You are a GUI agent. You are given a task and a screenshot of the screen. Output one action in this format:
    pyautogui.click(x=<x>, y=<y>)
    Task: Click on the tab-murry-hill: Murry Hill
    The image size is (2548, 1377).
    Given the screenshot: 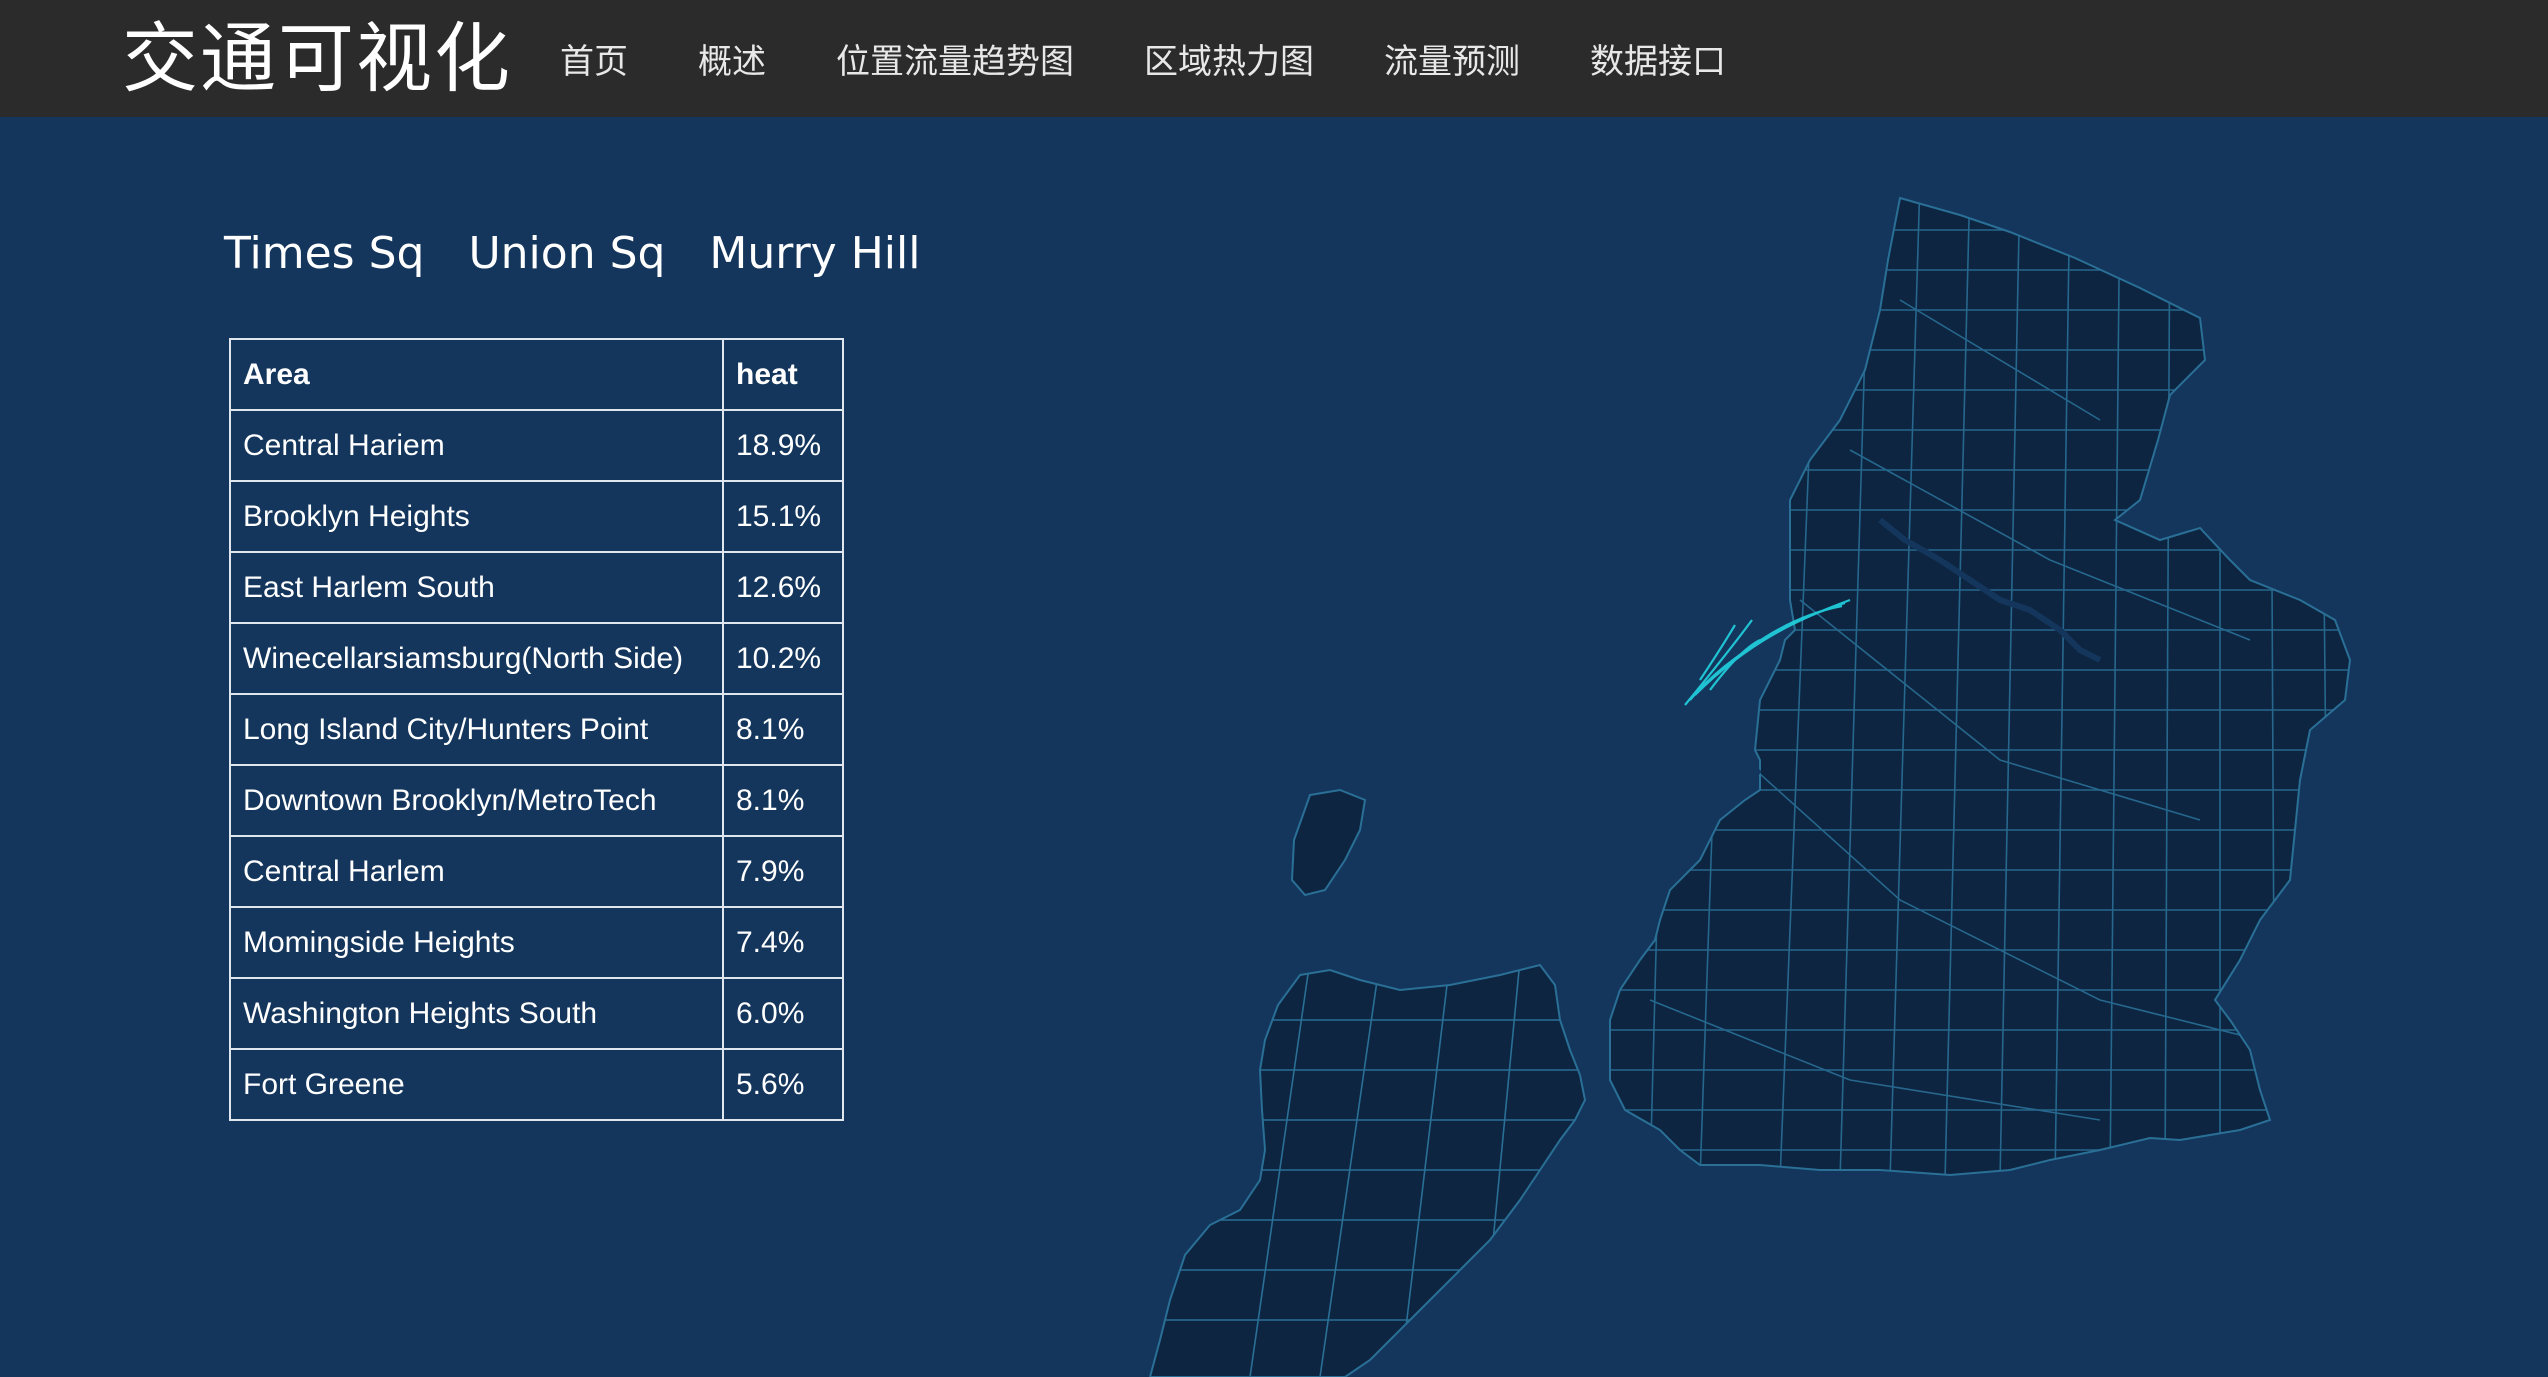 What is the action you would take?
    pyautogui.click(x=814, y=253)
    